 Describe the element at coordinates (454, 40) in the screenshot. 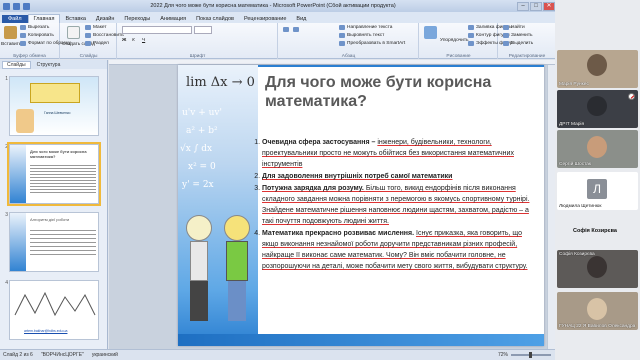

I see `arrange-button: Упорядочить` at that location.